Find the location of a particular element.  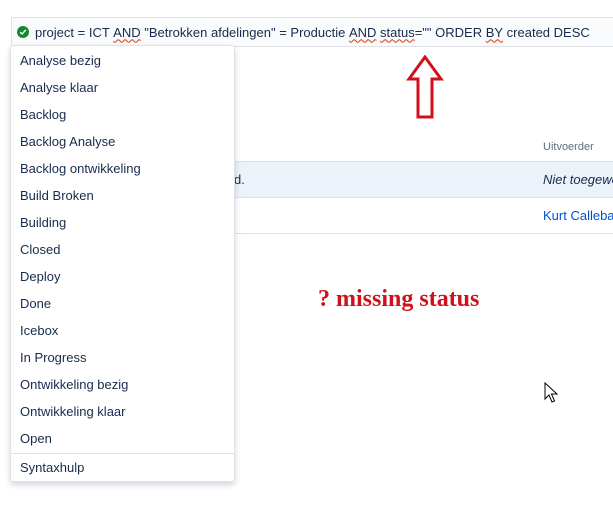

status-option: Icebox is located at coordinates (122, 330).